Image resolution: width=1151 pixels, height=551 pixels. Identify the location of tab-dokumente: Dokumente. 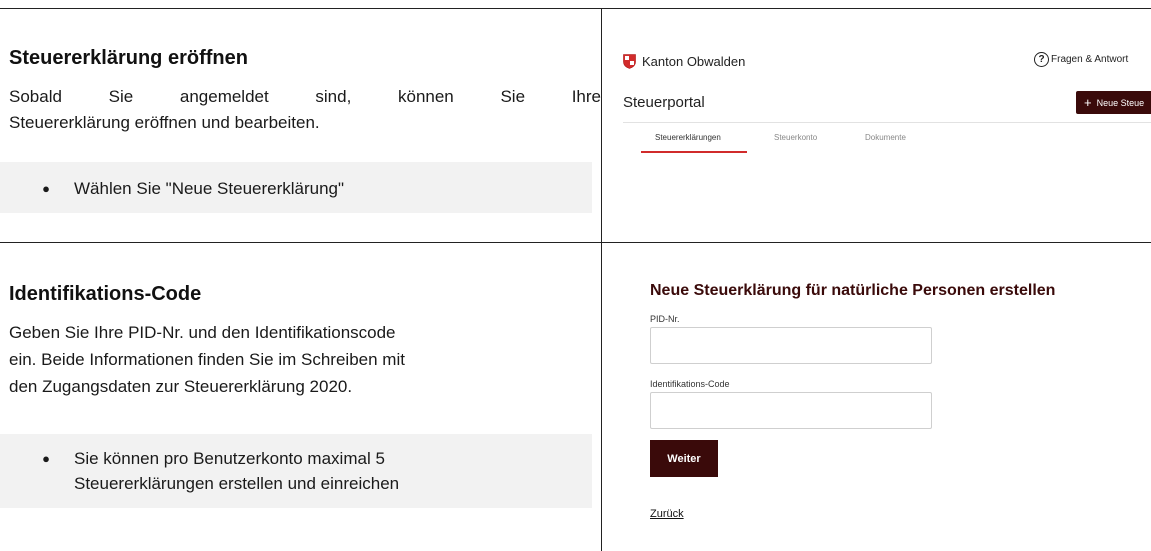
(885, 137).